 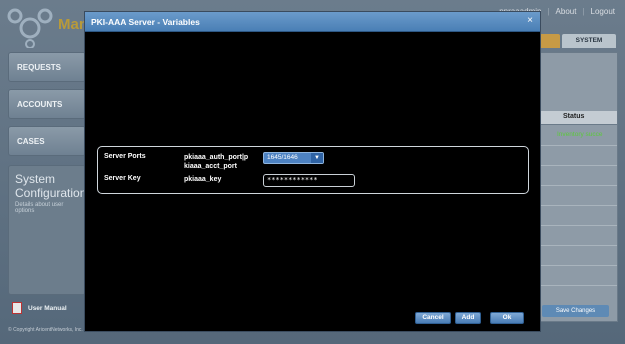 I want to click on results-panel: Status Inventory succe, so click(x=579, y=187).